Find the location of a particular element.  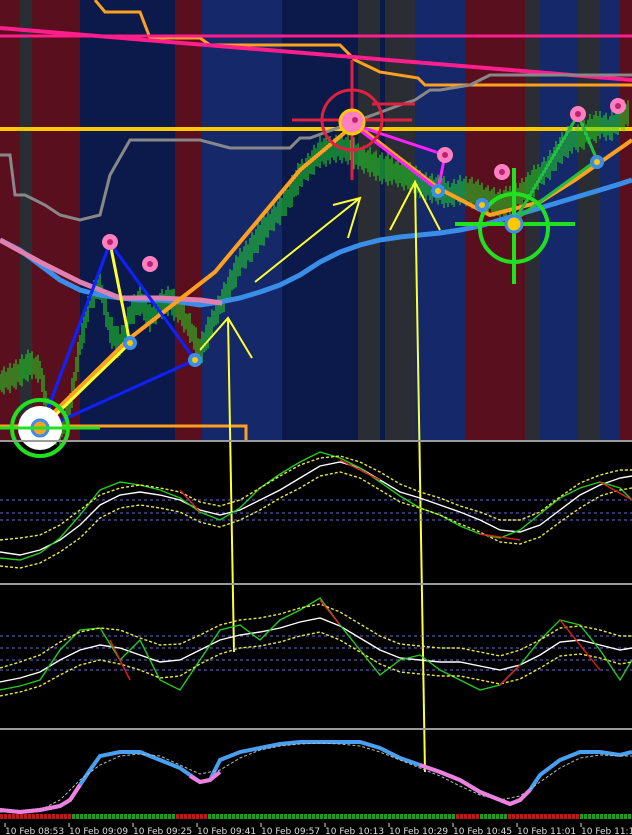

oscillator_3-main-line is located at coordinates (316, 777).